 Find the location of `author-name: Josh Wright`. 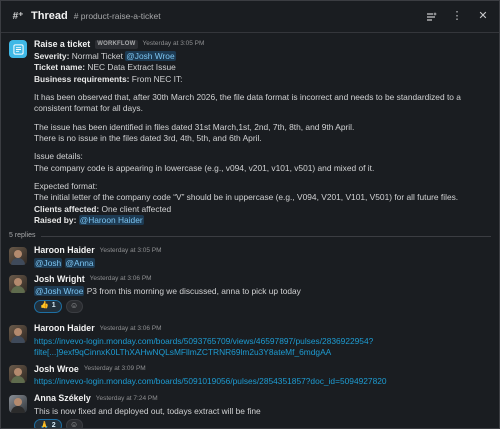

author-name: Josh Wright is located at coordinates (59, 280).